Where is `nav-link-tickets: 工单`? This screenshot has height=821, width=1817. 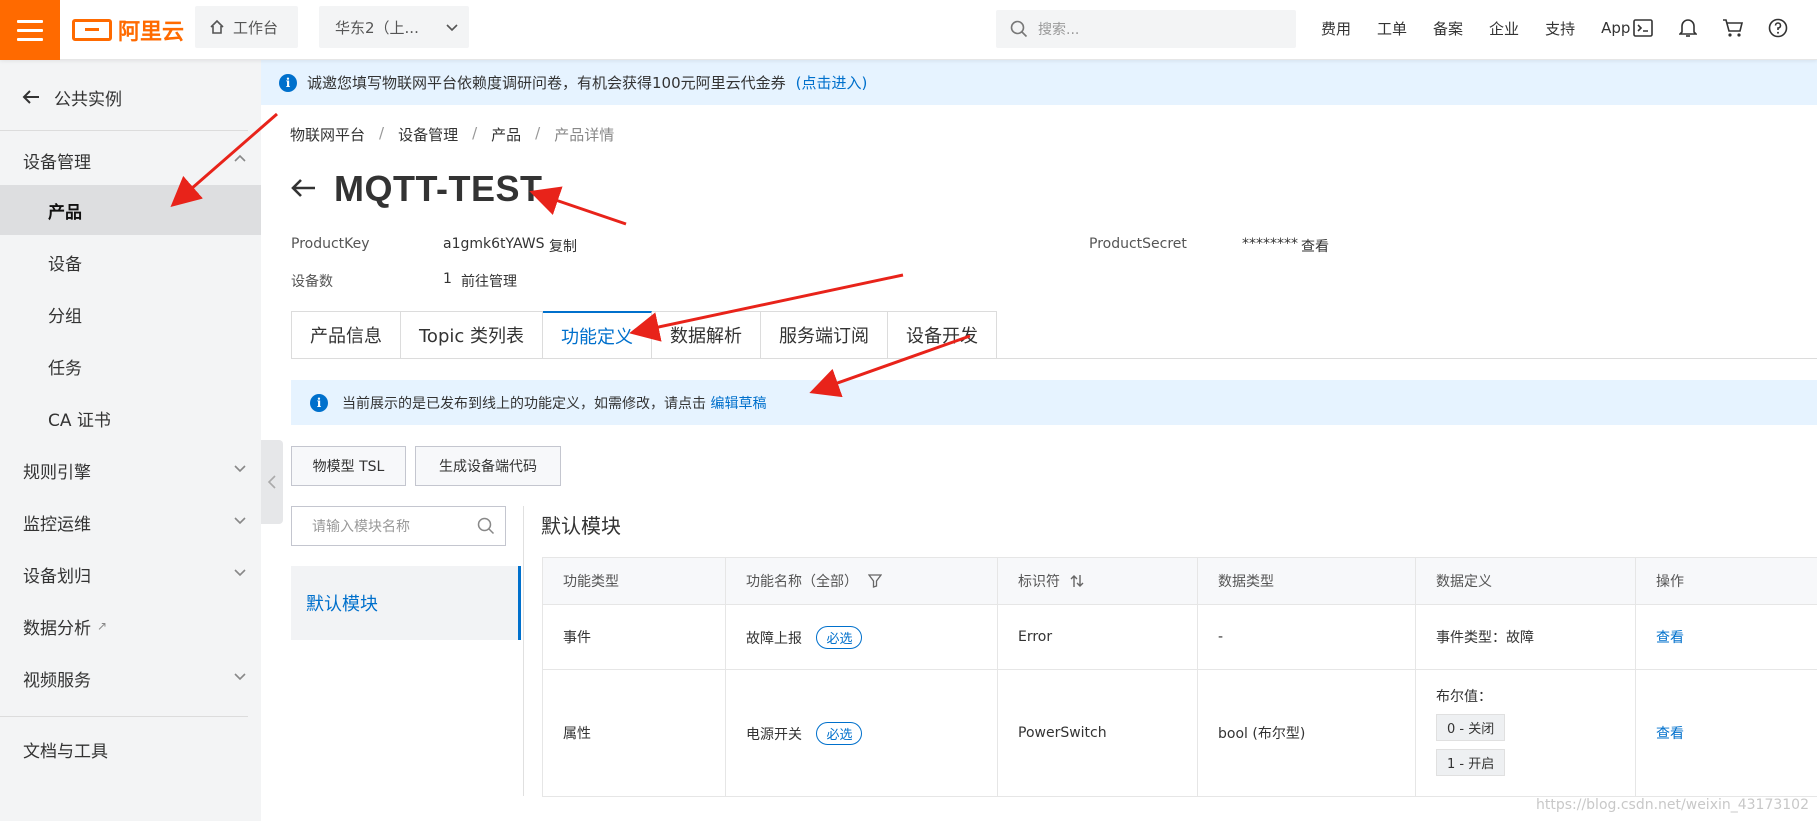
nav-link-tickets: 工单 is located at coordinates (1392, 28).